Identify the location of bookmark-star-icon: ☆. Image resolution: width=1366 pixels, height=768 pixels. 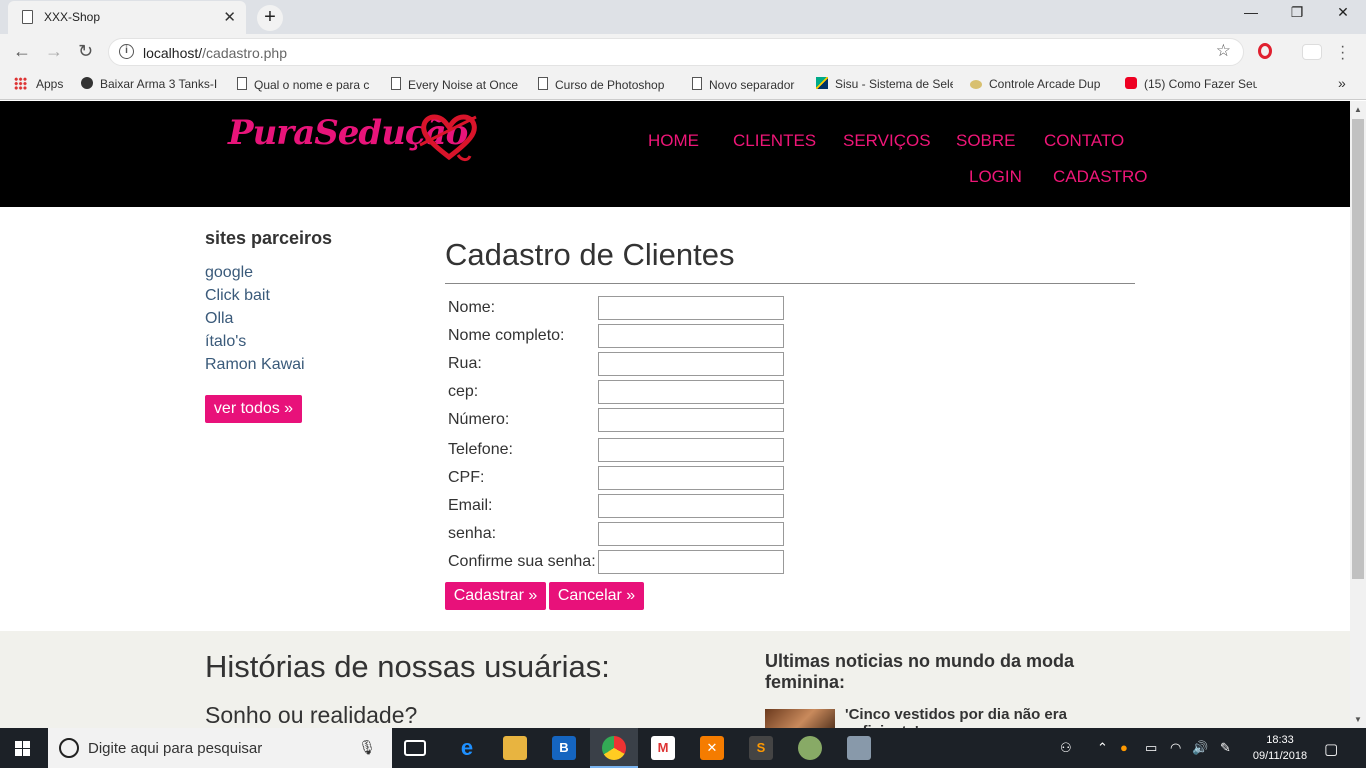
(1223, 51).